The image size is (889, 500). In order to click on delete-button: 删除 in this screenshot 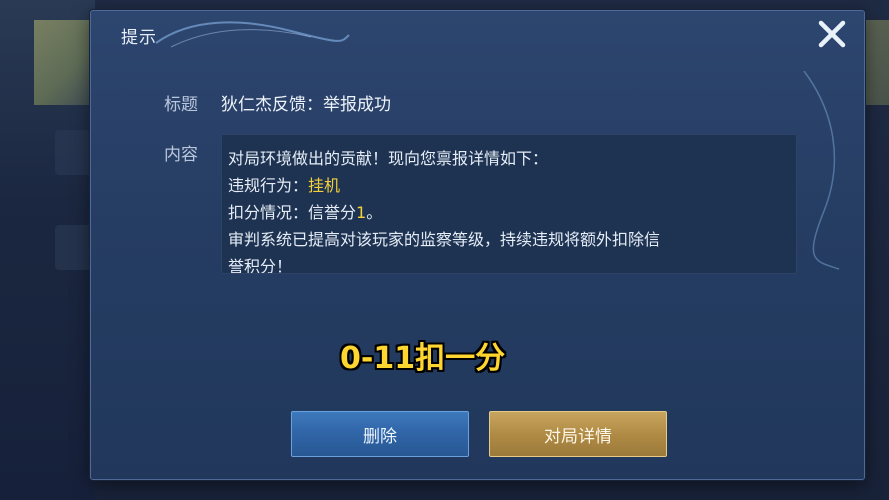, I will do `click(380, 434)`.